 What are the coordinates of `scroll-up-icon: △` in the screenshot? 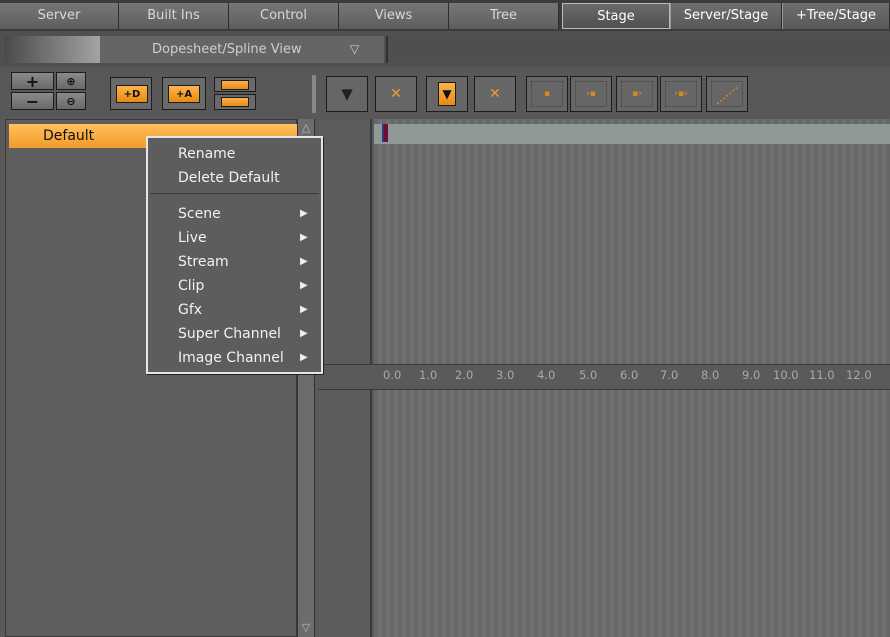 It's located at (306, 128).